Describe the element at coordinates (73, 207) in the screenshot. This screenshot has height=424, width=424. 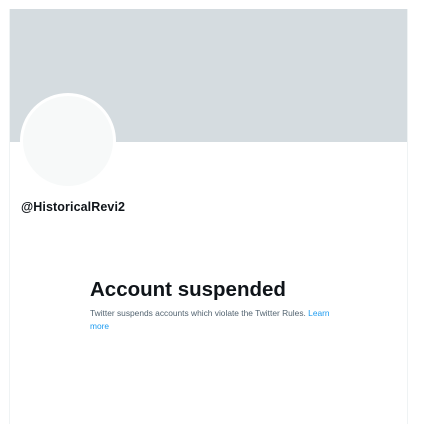
I see `profile-handle: @HistoricalRevi2` at that location.